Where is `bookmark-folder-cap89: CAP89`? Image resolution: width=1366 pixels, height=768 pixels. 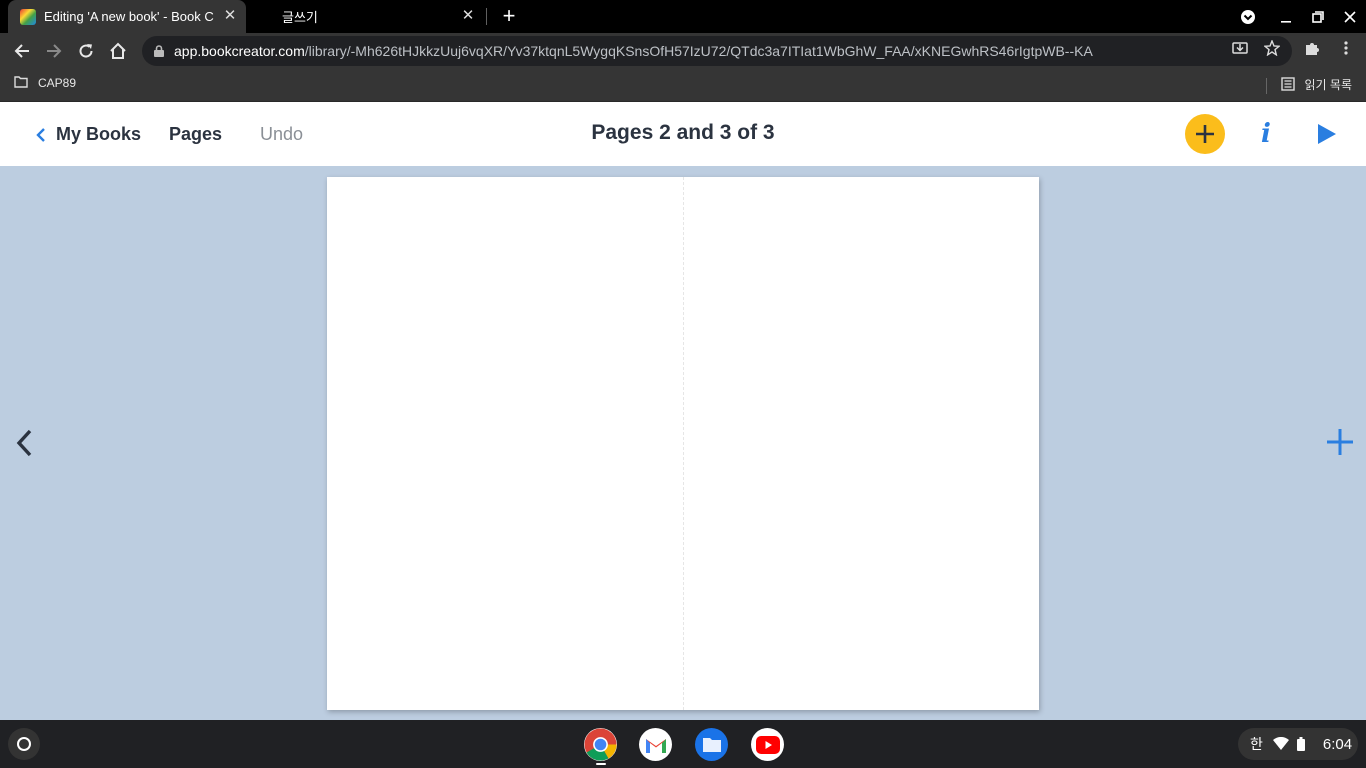 bookmark-folder-cap89: CAP89 is located at coordinates (45, 83).